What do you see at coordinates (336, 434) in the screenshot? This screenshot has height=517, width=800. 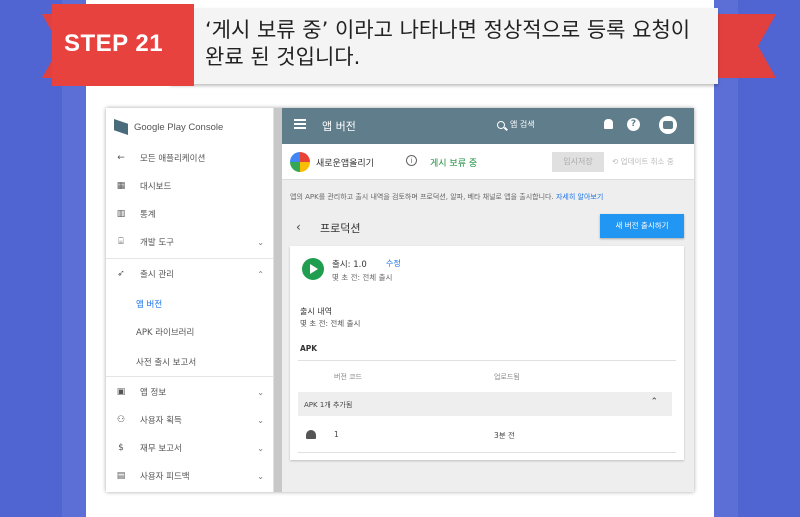 I see `table-cell-version-code: 1` at bounding box center [336, 434].